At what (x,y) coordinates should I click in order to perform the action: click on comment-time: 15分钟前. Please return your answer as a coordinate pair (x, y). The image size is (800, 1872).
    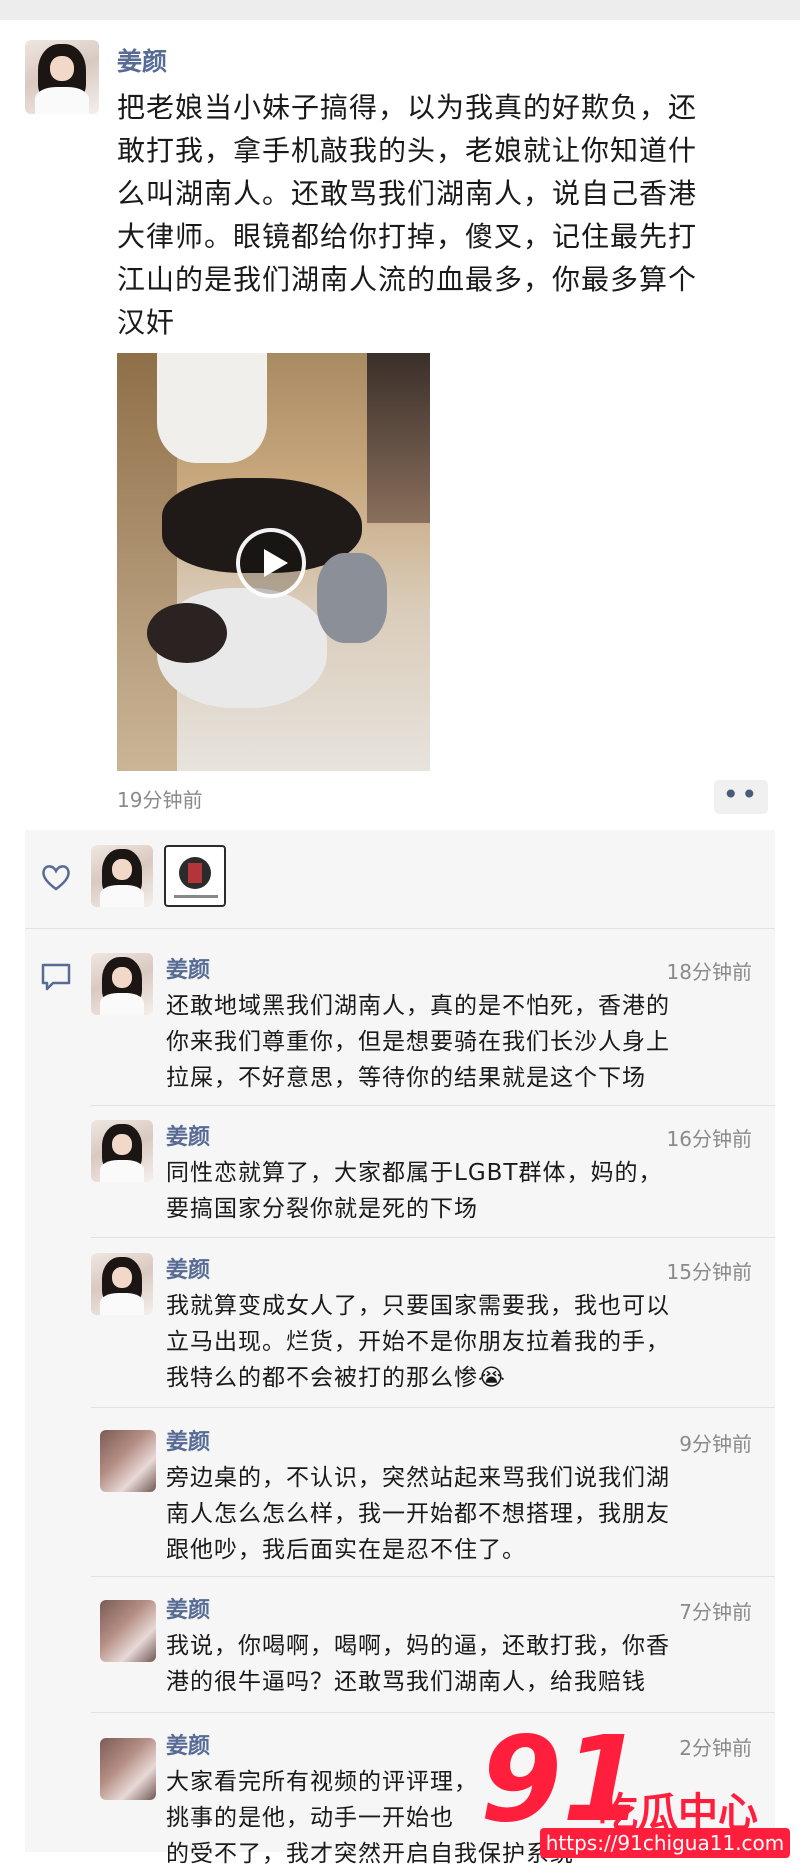
    Looking at the image, I should click on (709, 1272).